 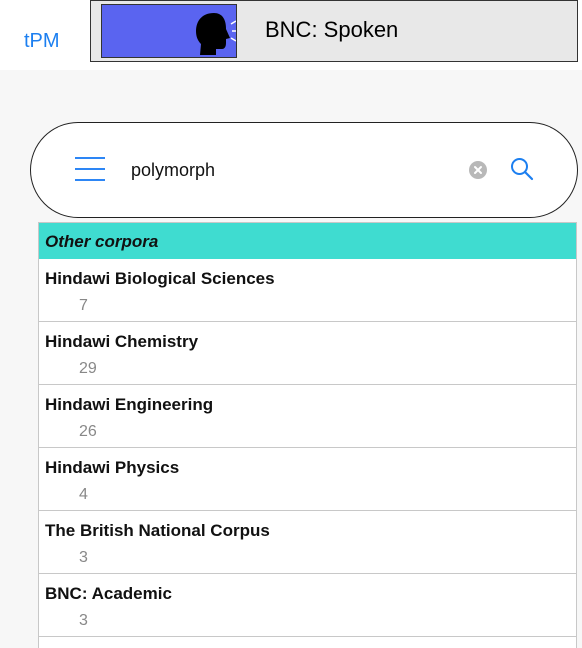 I want to click on tpm-link: tPM, so click(x=42, y=41).